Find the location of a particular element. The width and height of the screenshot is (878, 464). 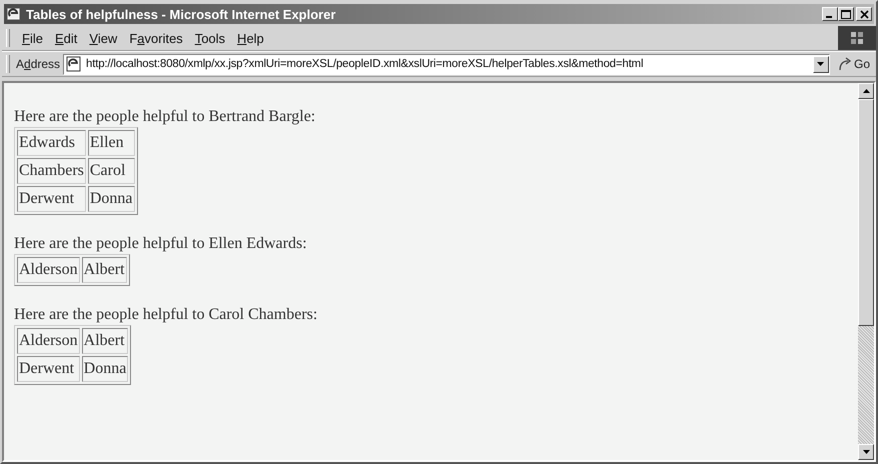

menu-item: File is located at coordinates (32, 38).